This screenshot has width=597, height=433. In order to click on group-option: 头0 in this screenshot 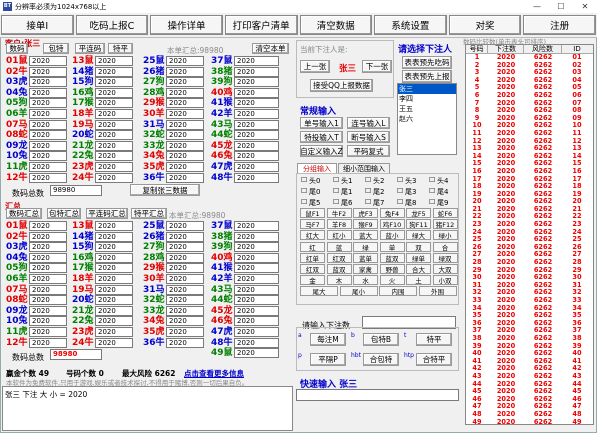, I will do `click(314, 181)`.